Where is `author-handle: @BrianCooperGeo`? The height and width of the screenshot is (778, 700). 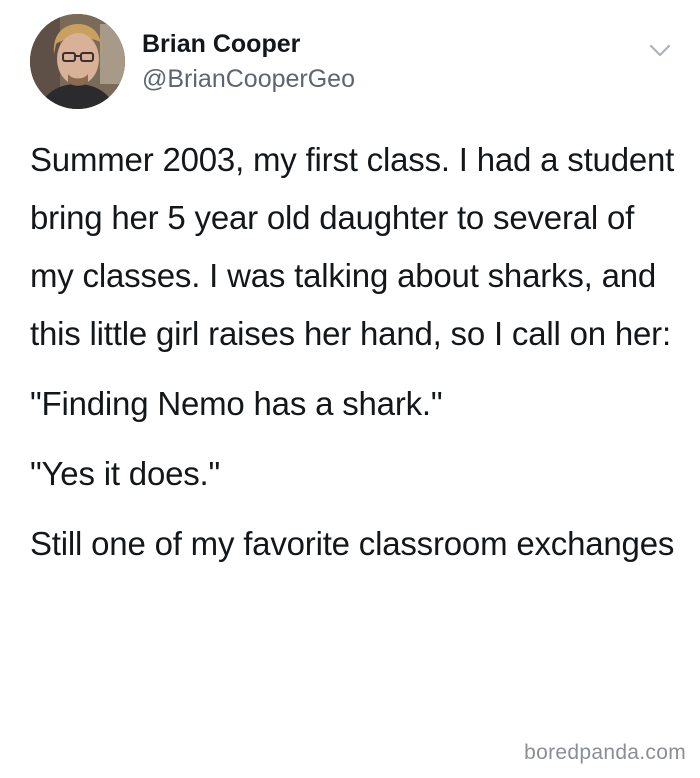
author-handle: @BrianCooperGeo is located at coordinates (248, 79).